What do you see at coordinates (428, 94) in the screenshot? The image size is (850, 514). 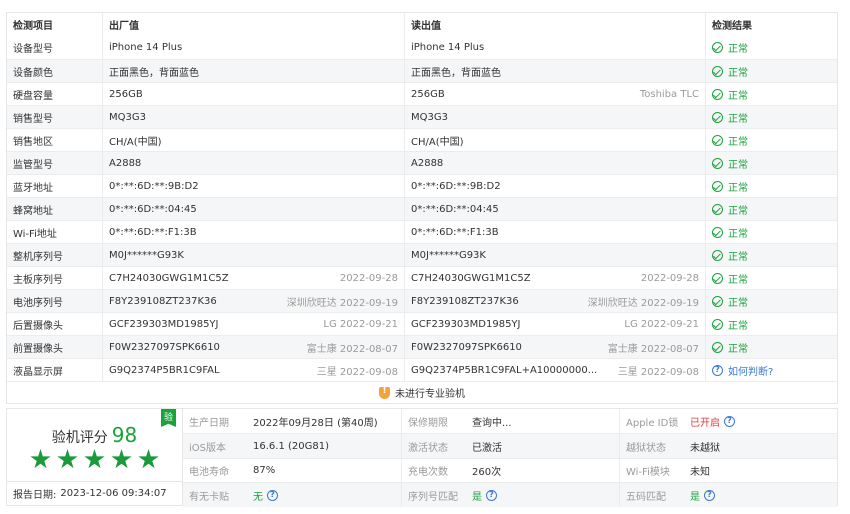 I see `read-value: 256GB` at bounding box center [428, 94].